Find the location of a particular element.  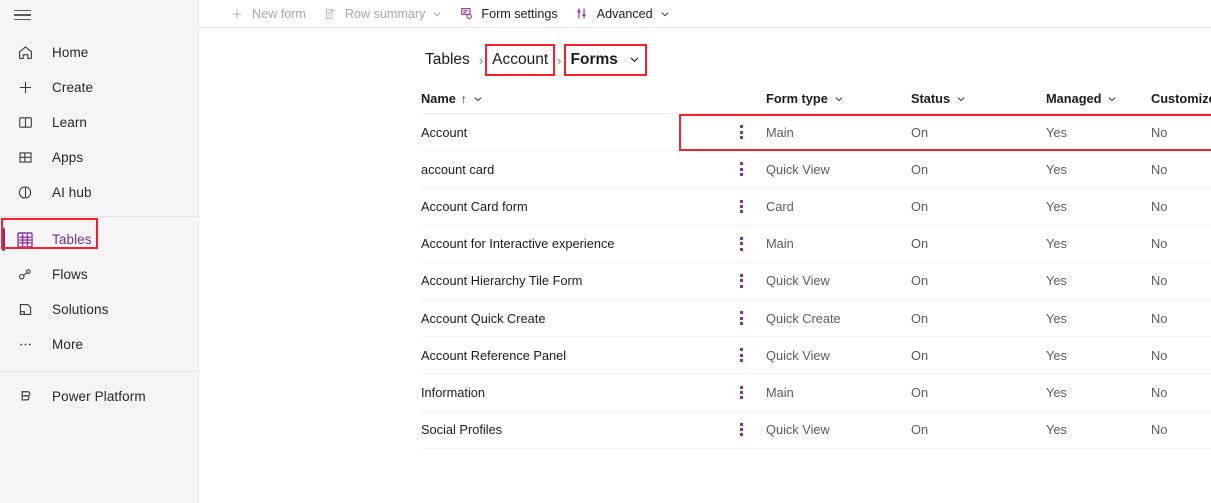

grid-header-row: Name ↑ Form type Status Managed Customiz is located at coordinates (816, 99).